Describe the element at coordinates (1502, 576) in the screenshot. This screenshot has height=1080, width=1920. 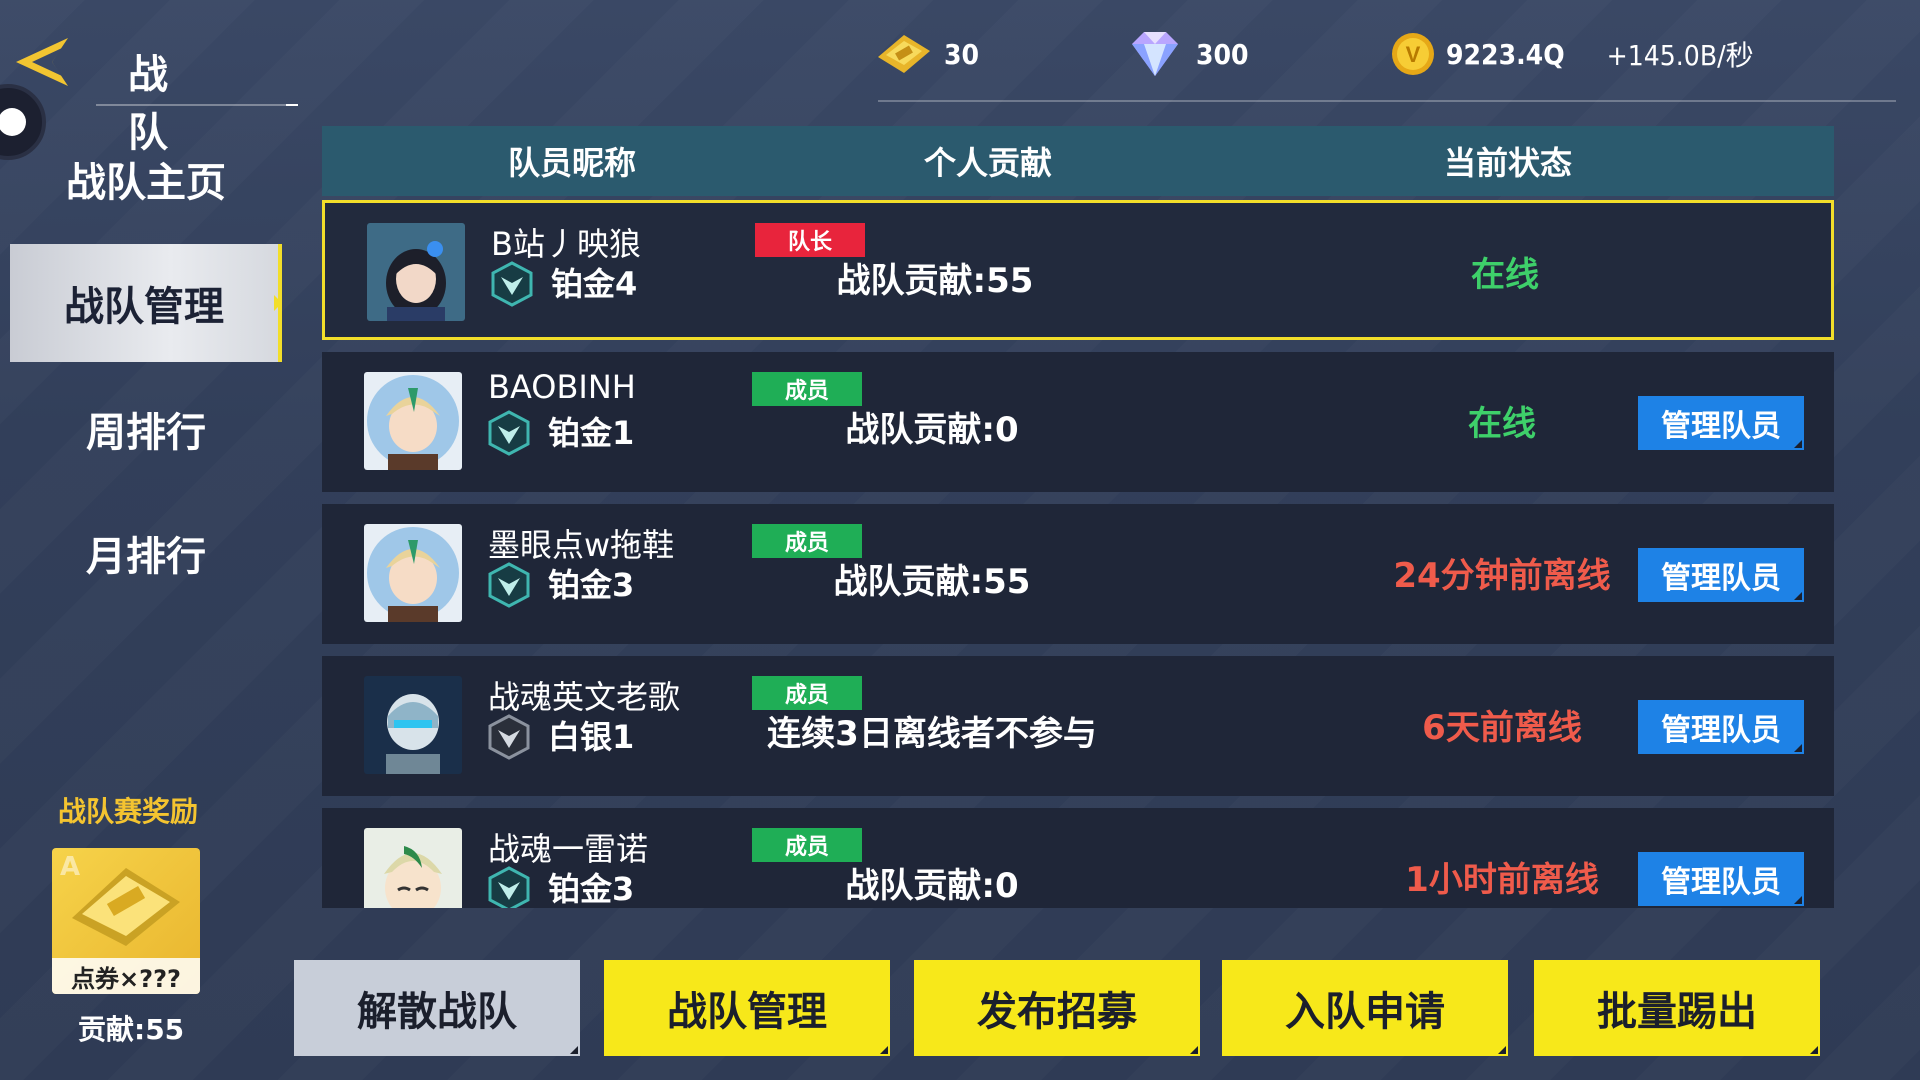
I see `member-status: 24分钟前离线` at that location.